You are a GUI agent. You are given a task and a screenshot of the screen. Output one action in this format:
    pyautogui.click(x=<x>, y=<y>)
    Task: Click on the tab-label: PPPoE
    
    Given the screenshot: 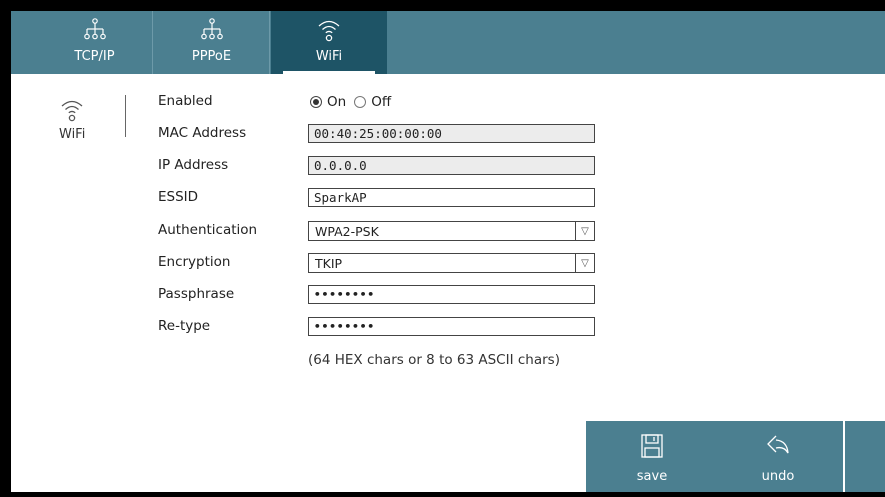 What is the action you would take?
    pyautogui.click(x=211, y=56)
    